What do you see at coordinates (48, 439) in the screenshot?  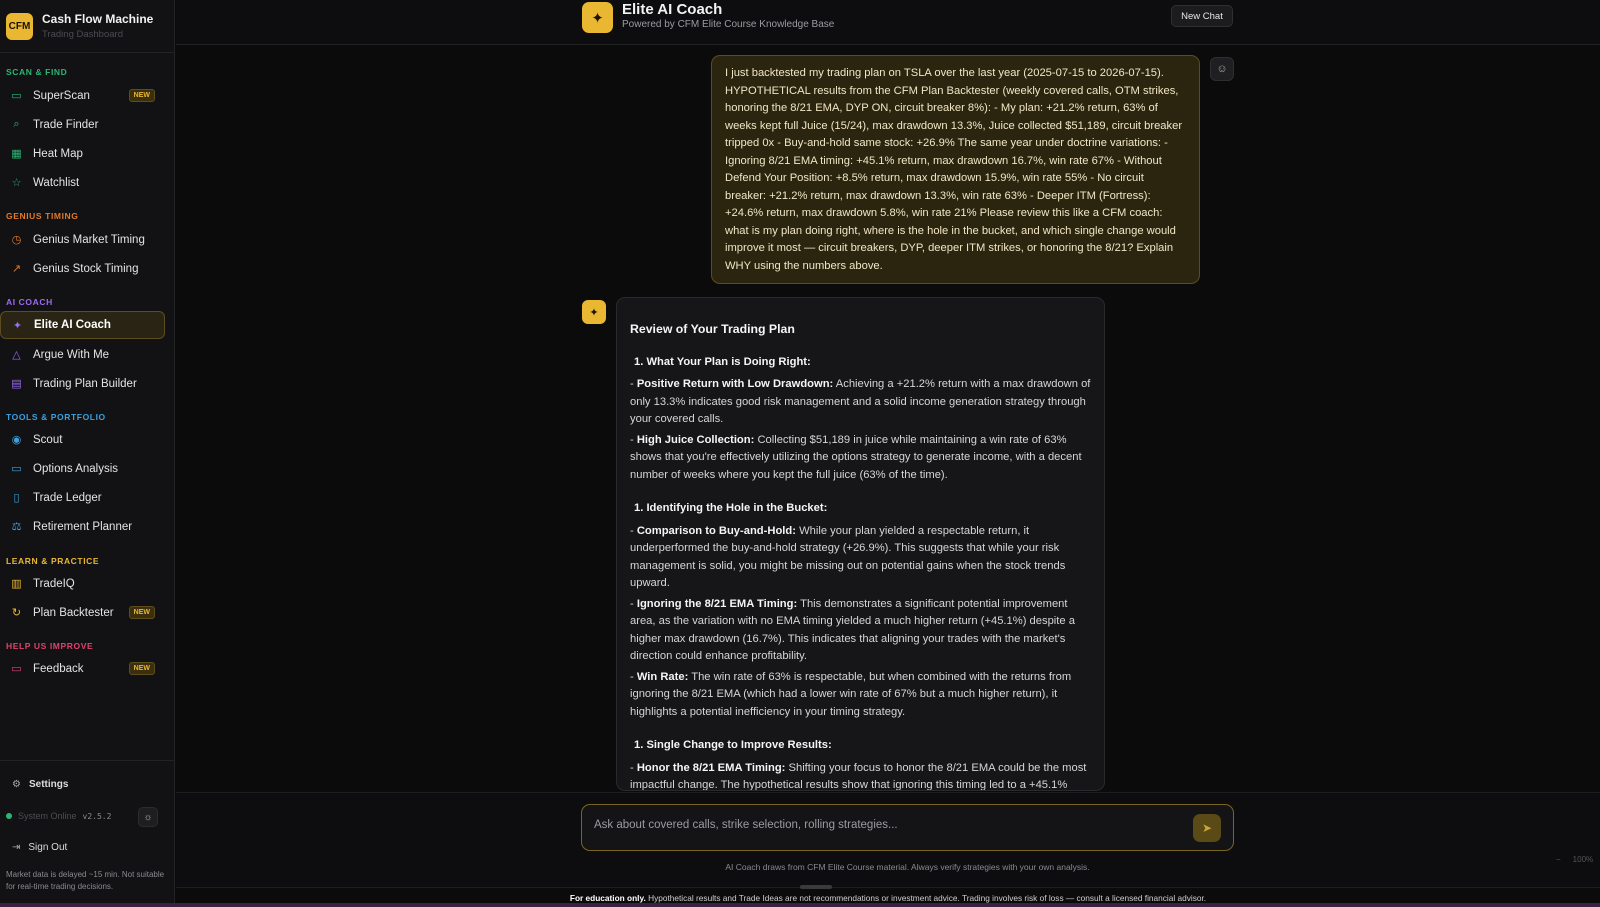 I see `sidebar-item-label: Scout` at bounding box center [48, 439].